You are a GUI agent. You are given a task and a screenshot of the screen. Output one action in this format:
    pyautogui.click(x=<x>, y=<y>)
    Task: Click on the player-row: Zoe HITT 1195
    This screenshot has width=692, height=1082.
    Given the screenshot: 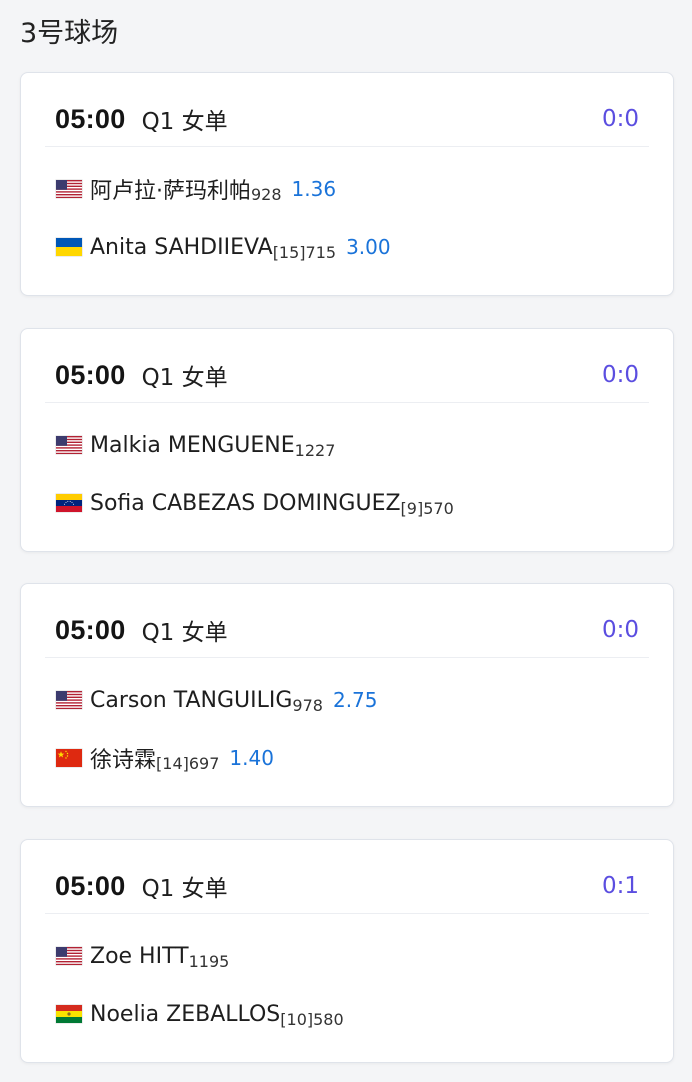 What is the action you would take?
    pyautogui.click(x=352, y=956)
    